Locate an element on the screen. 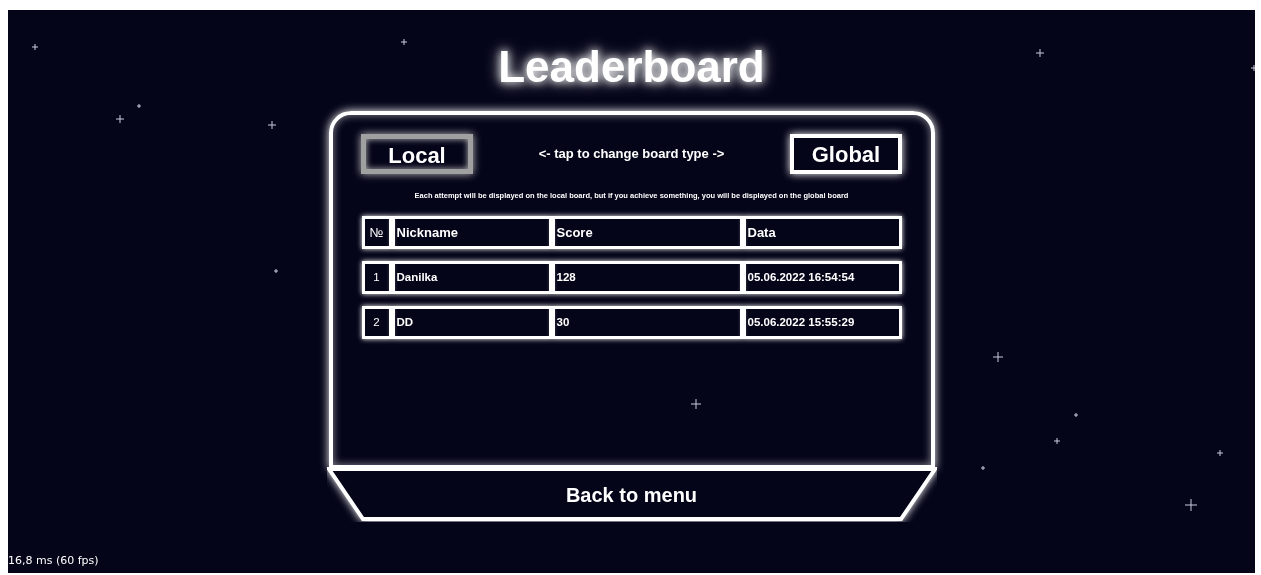 This screenshot has height=575, width=1261. column-header: Nickname is located at coordinates (471, 233).